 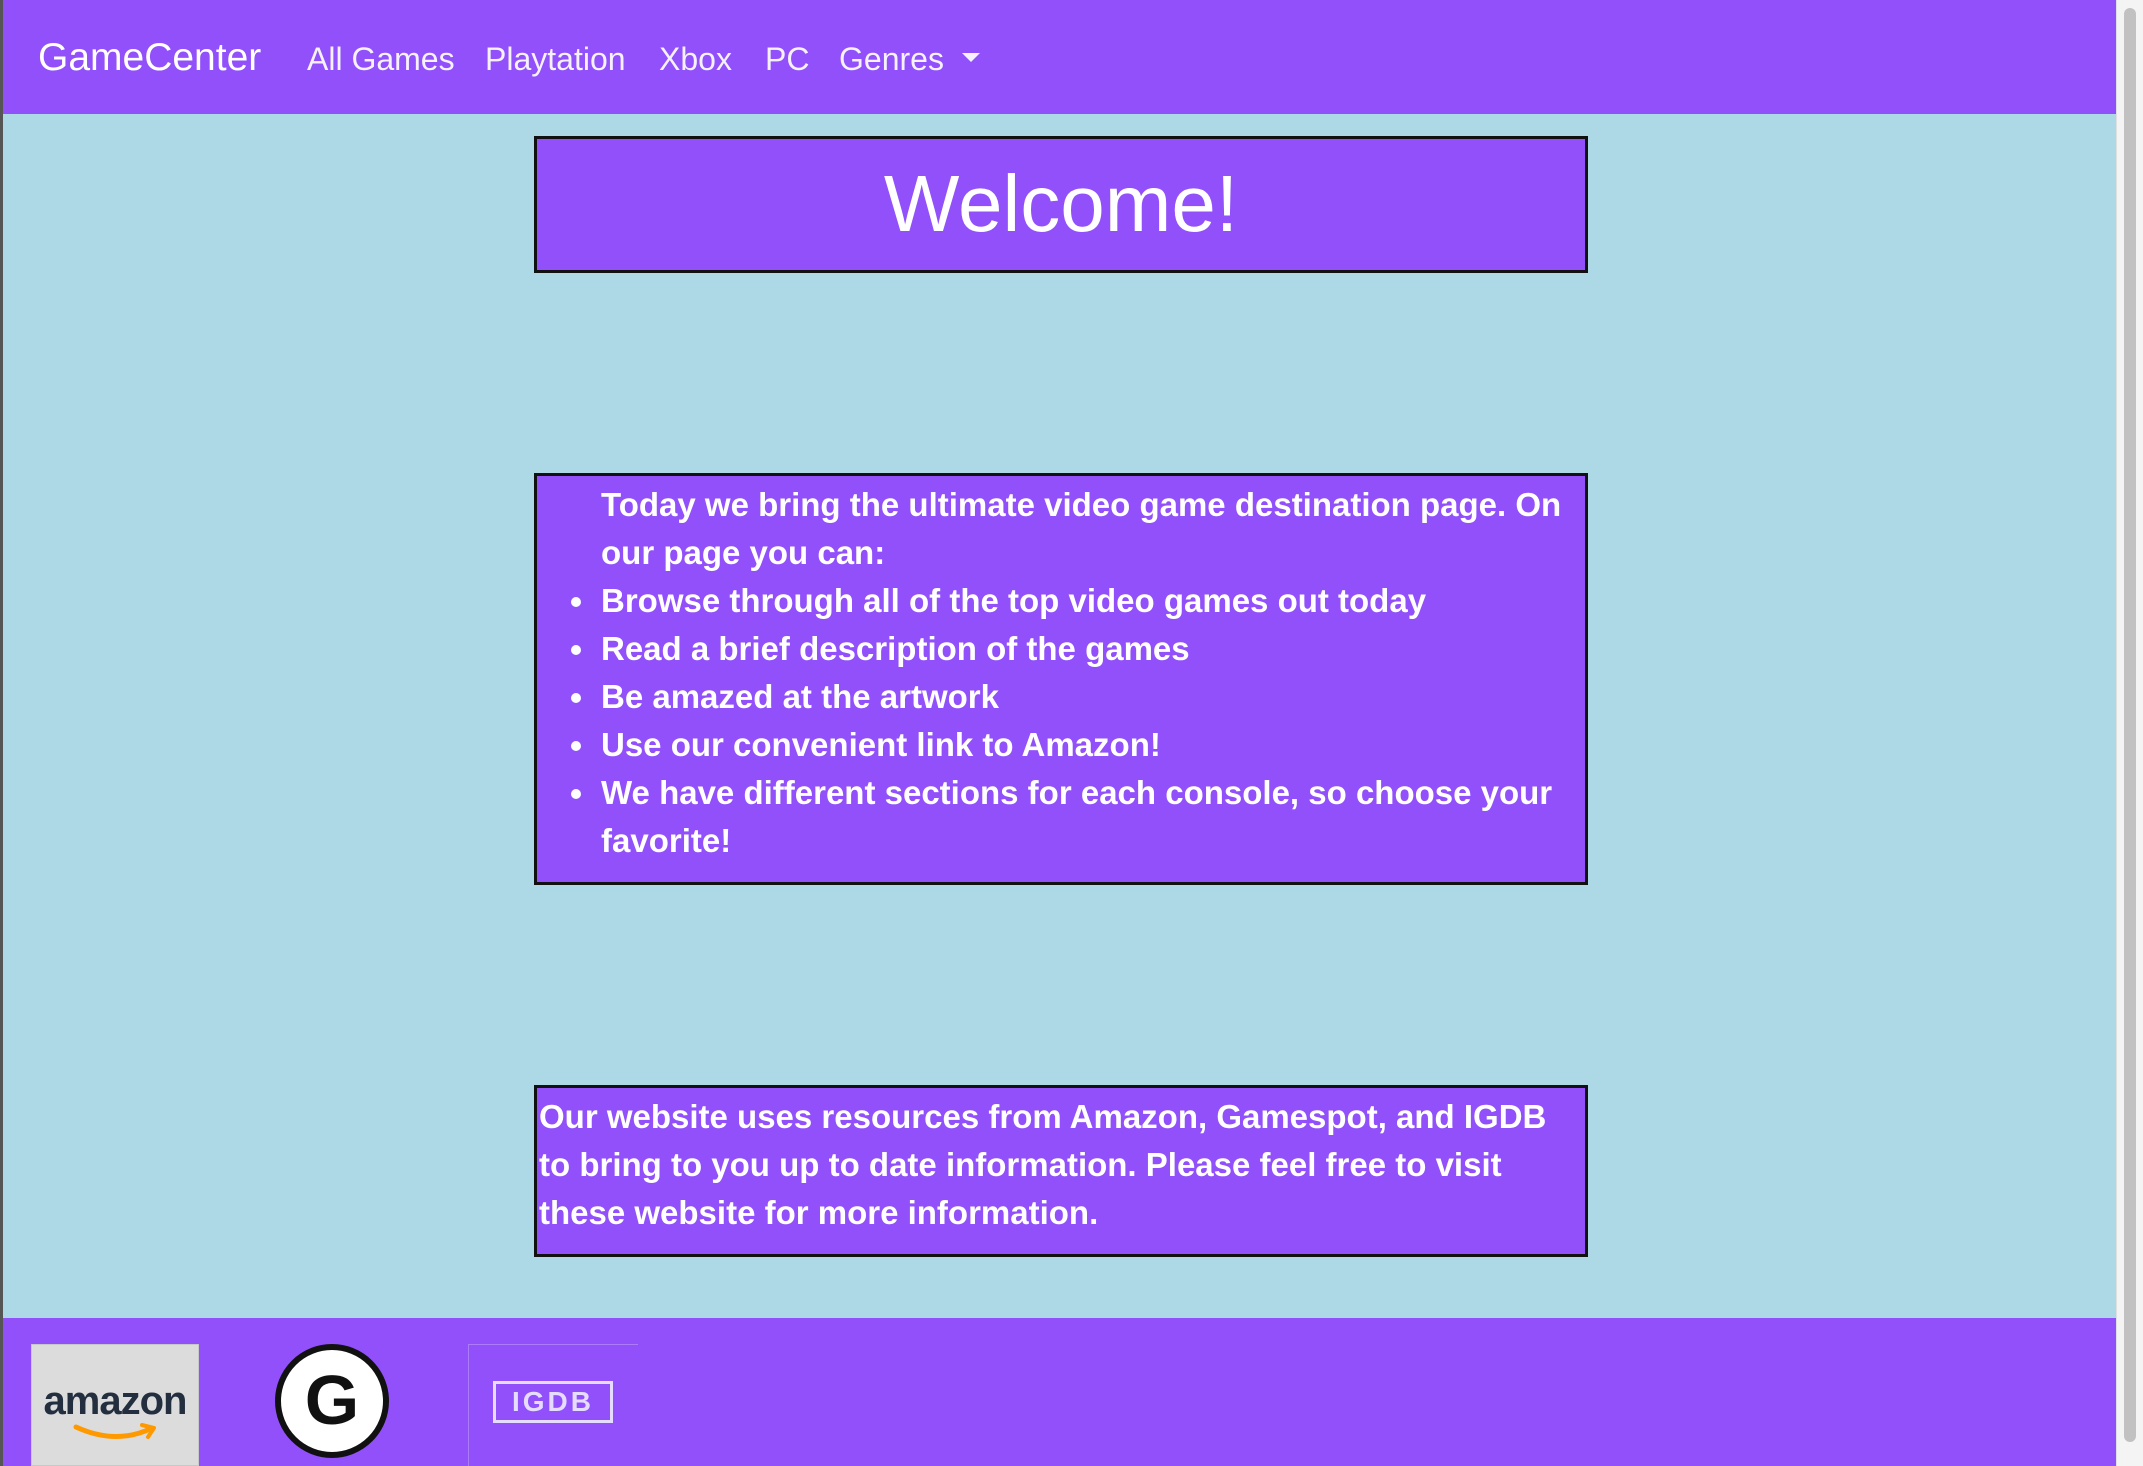 I want to click on scrollbar-thumb, so click(x=2130, y=725).